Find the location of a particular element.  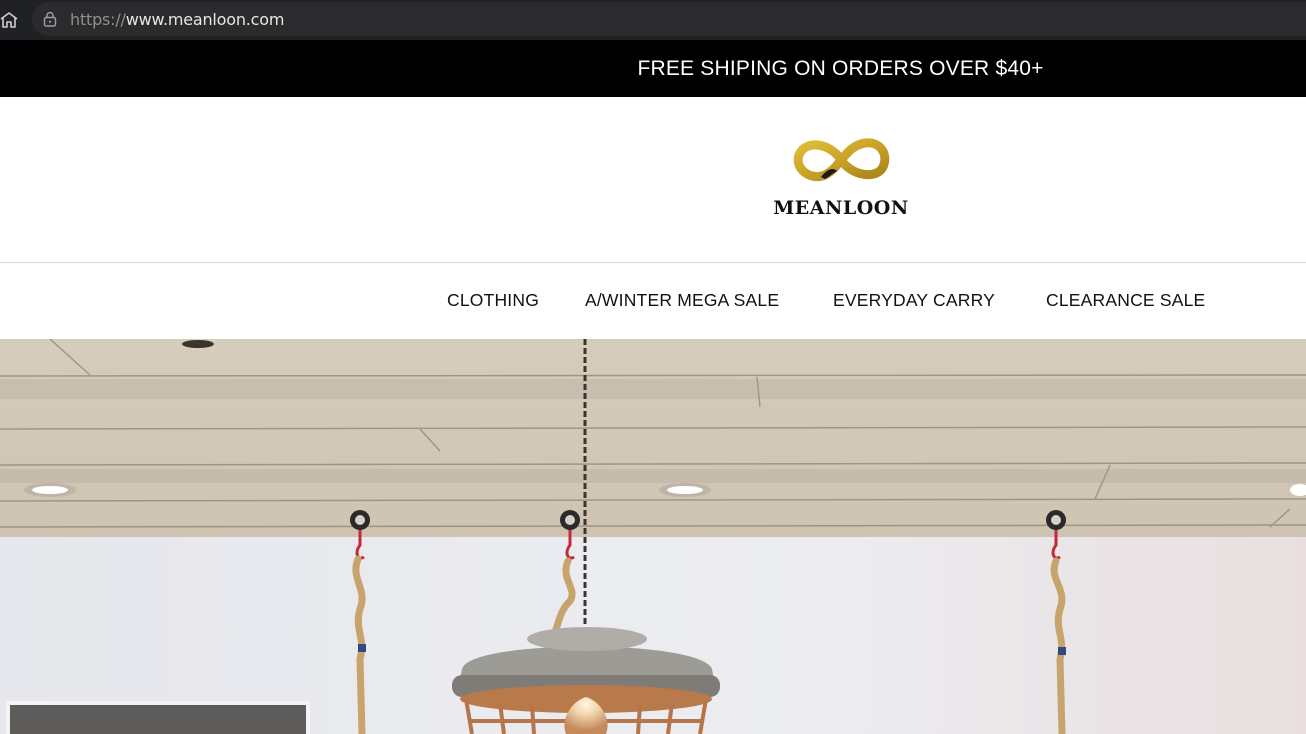

logo-wordmark: MEANLOON is located at coordinates (841, 208).